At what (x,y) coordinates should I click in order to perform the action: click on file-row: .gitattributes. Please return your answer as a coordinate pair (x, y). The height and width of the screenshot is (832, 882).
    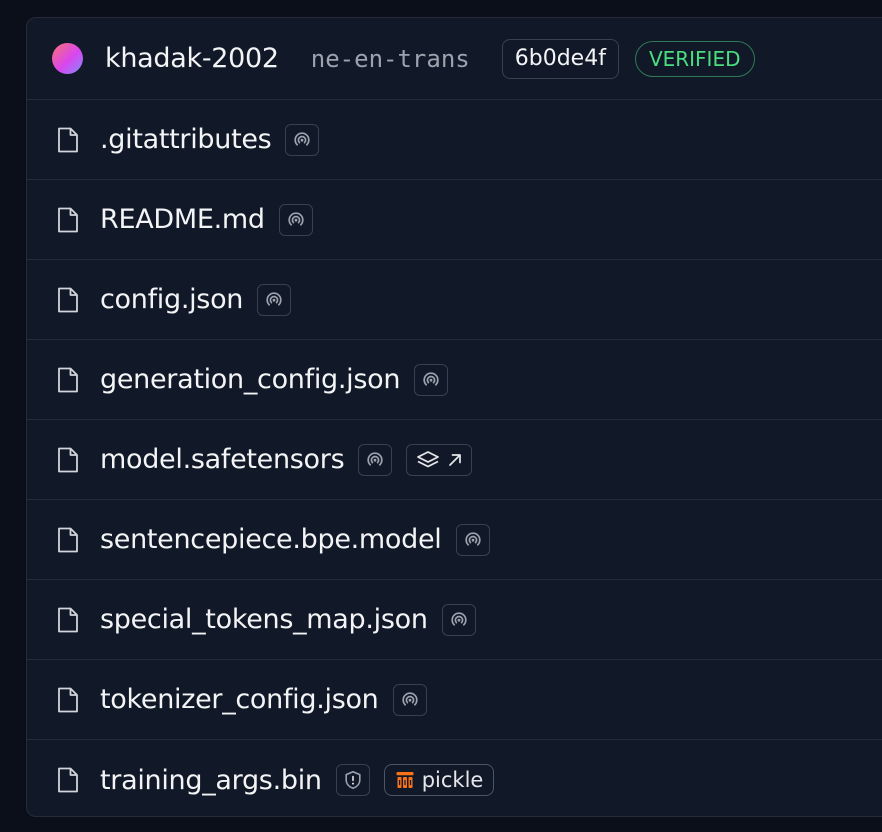
    Looking at the image, I should click on (454, 140).